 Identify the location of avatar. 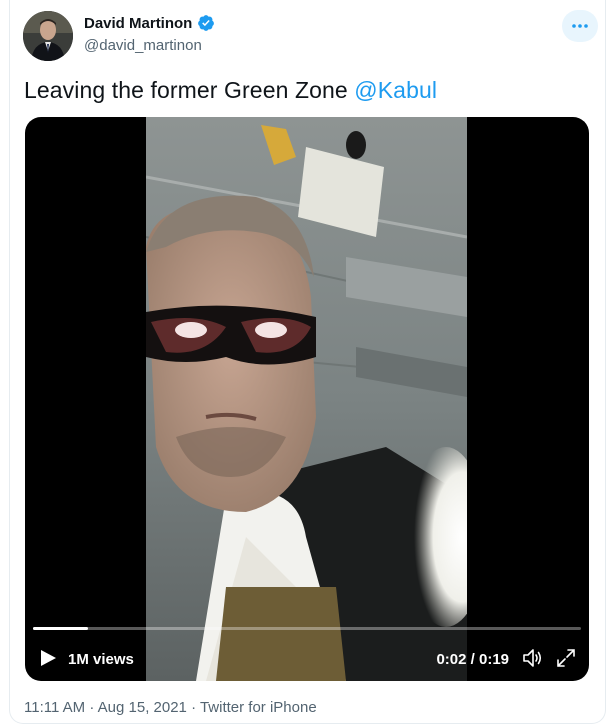
(48, 36).